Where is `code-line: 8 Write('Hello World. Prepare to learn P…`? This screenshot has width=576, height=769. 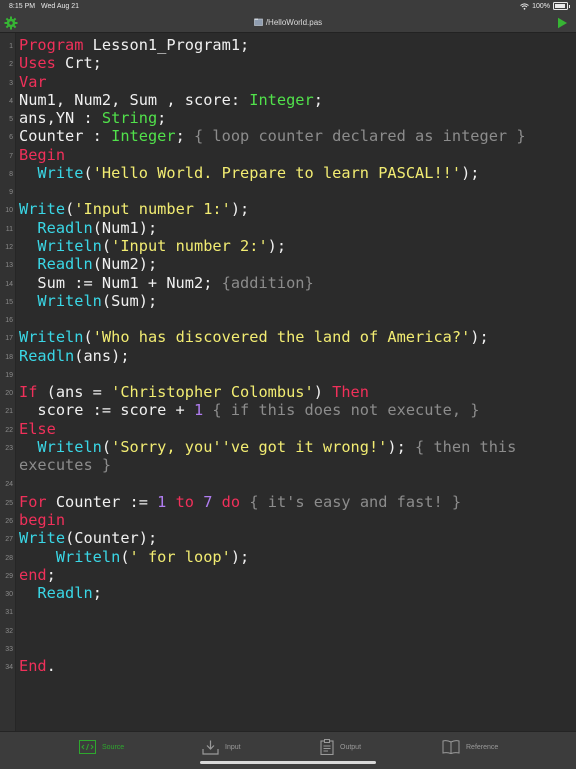 code-line: 8 Write('Hello World. Prepare to learn P… is located at coordinates (288, 173).